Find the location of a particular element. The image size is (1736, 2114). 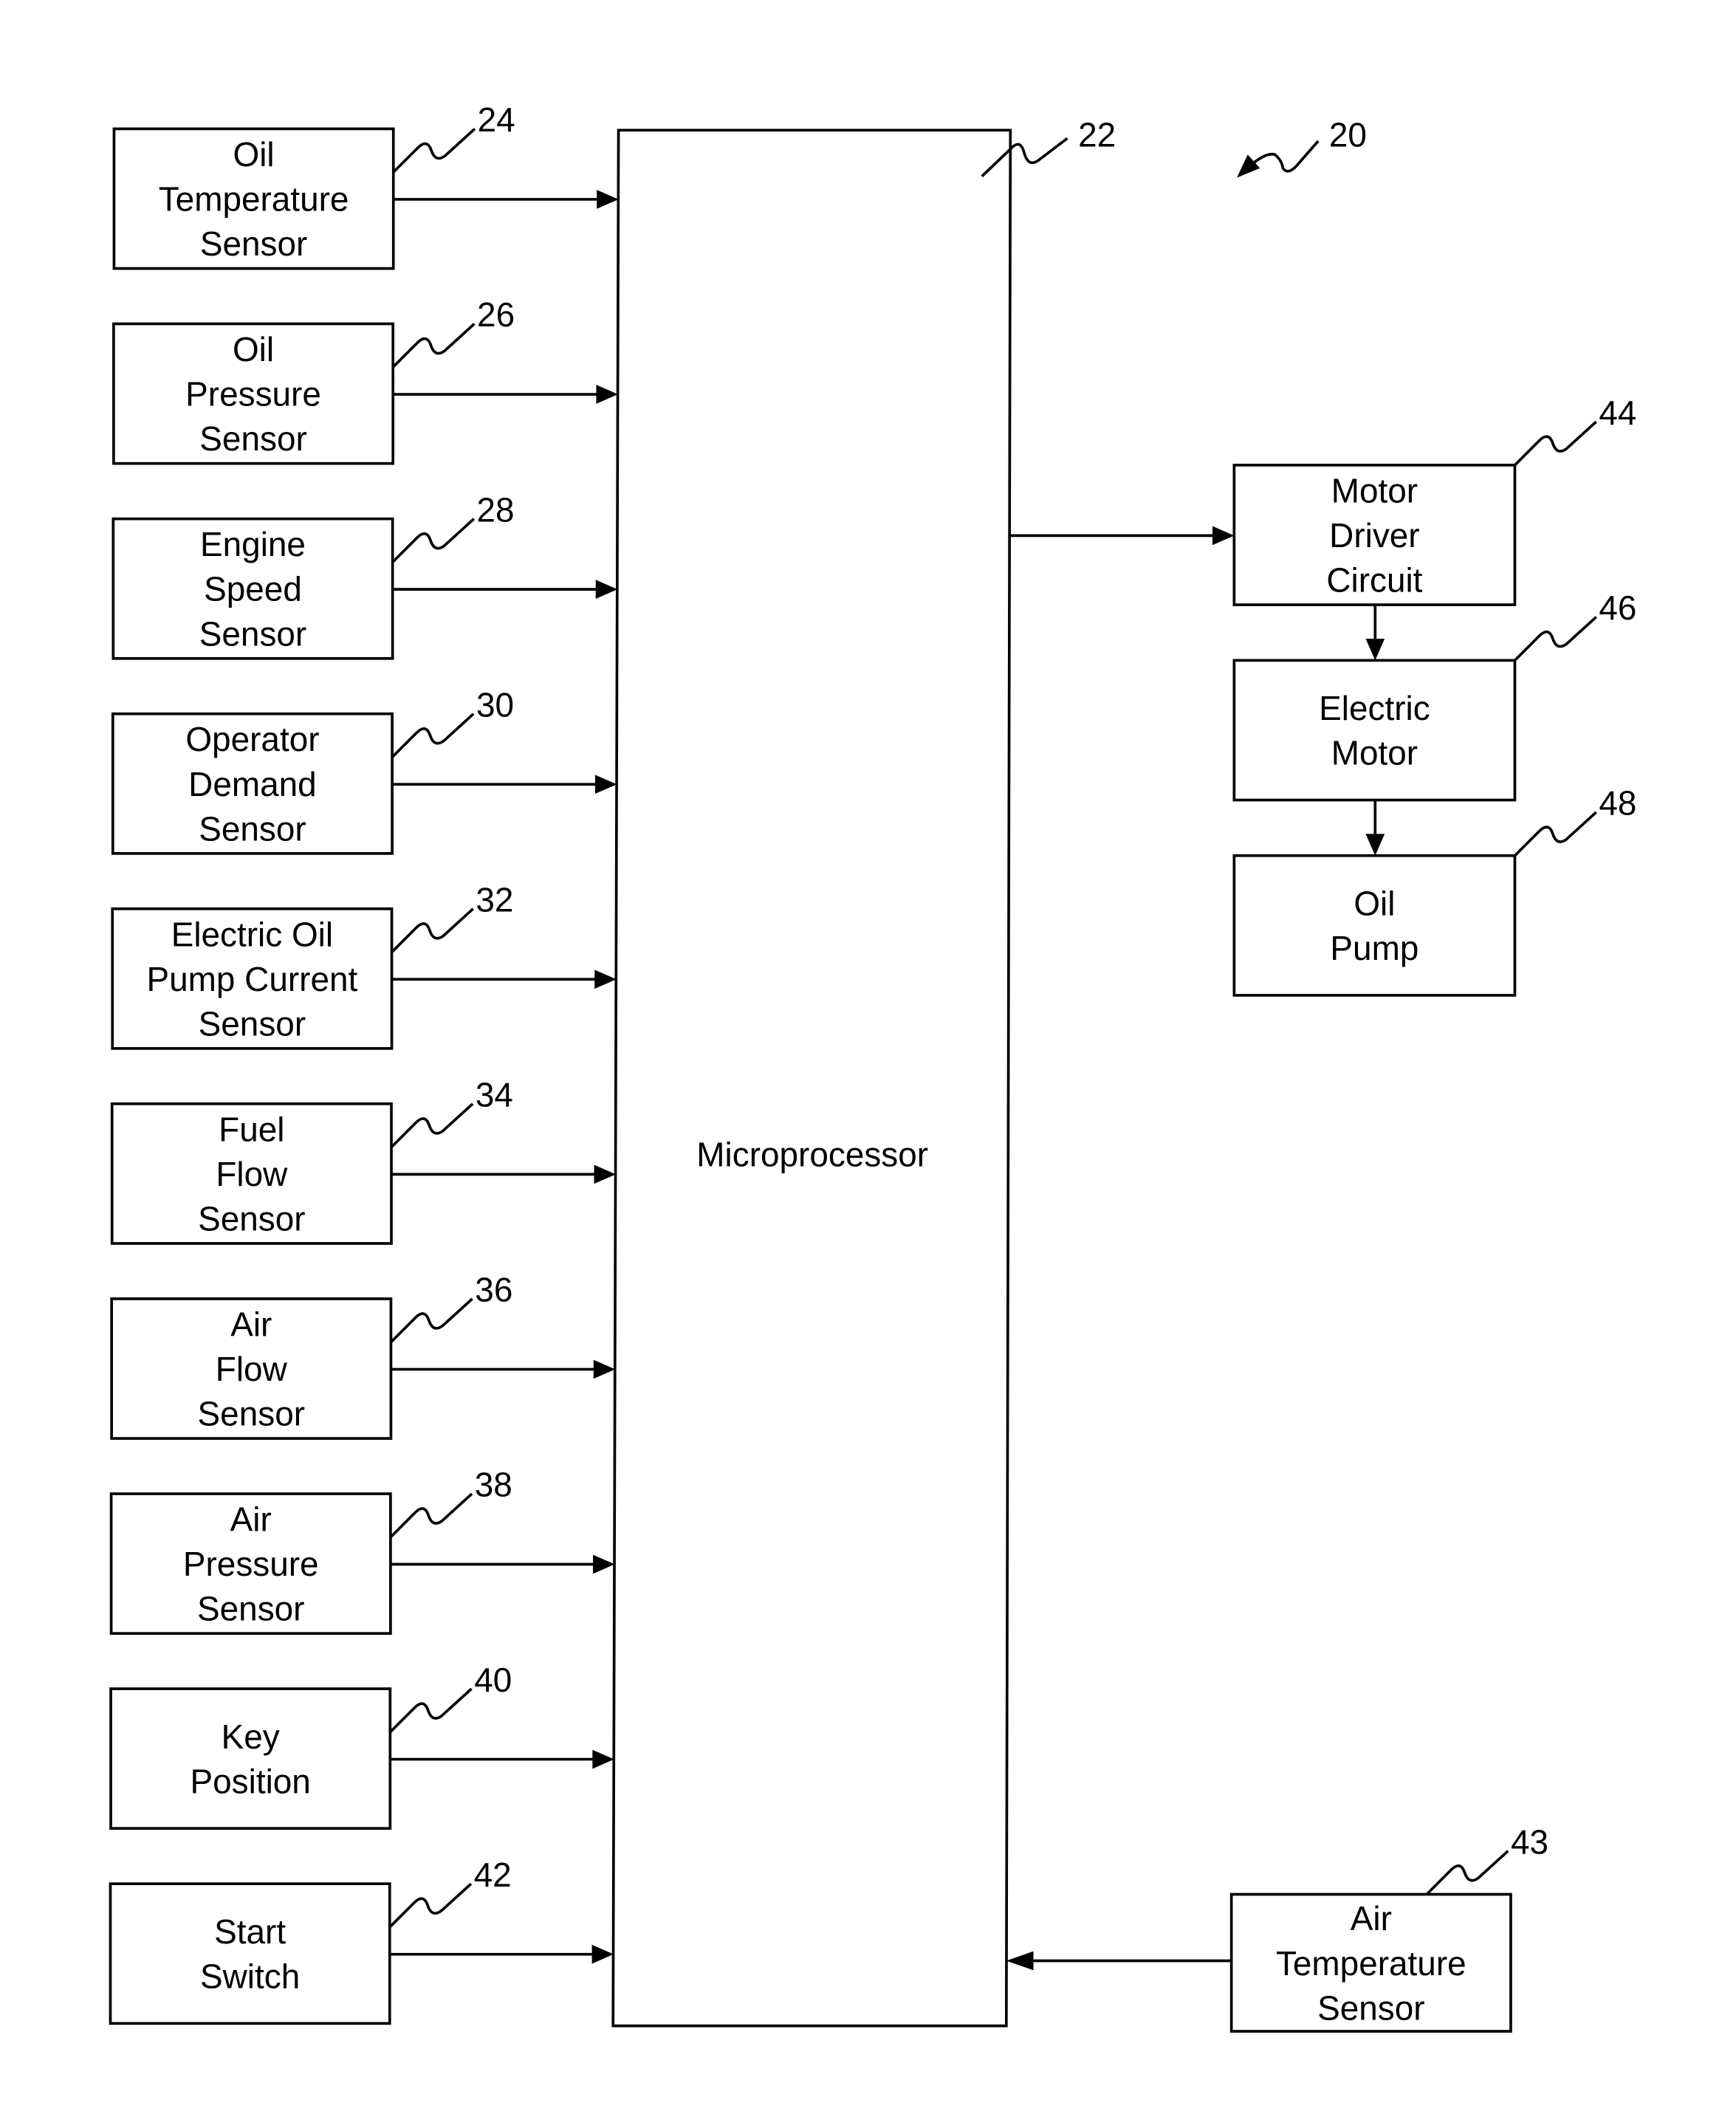

block-label-line: Demand is located at coordinates (252, 784).